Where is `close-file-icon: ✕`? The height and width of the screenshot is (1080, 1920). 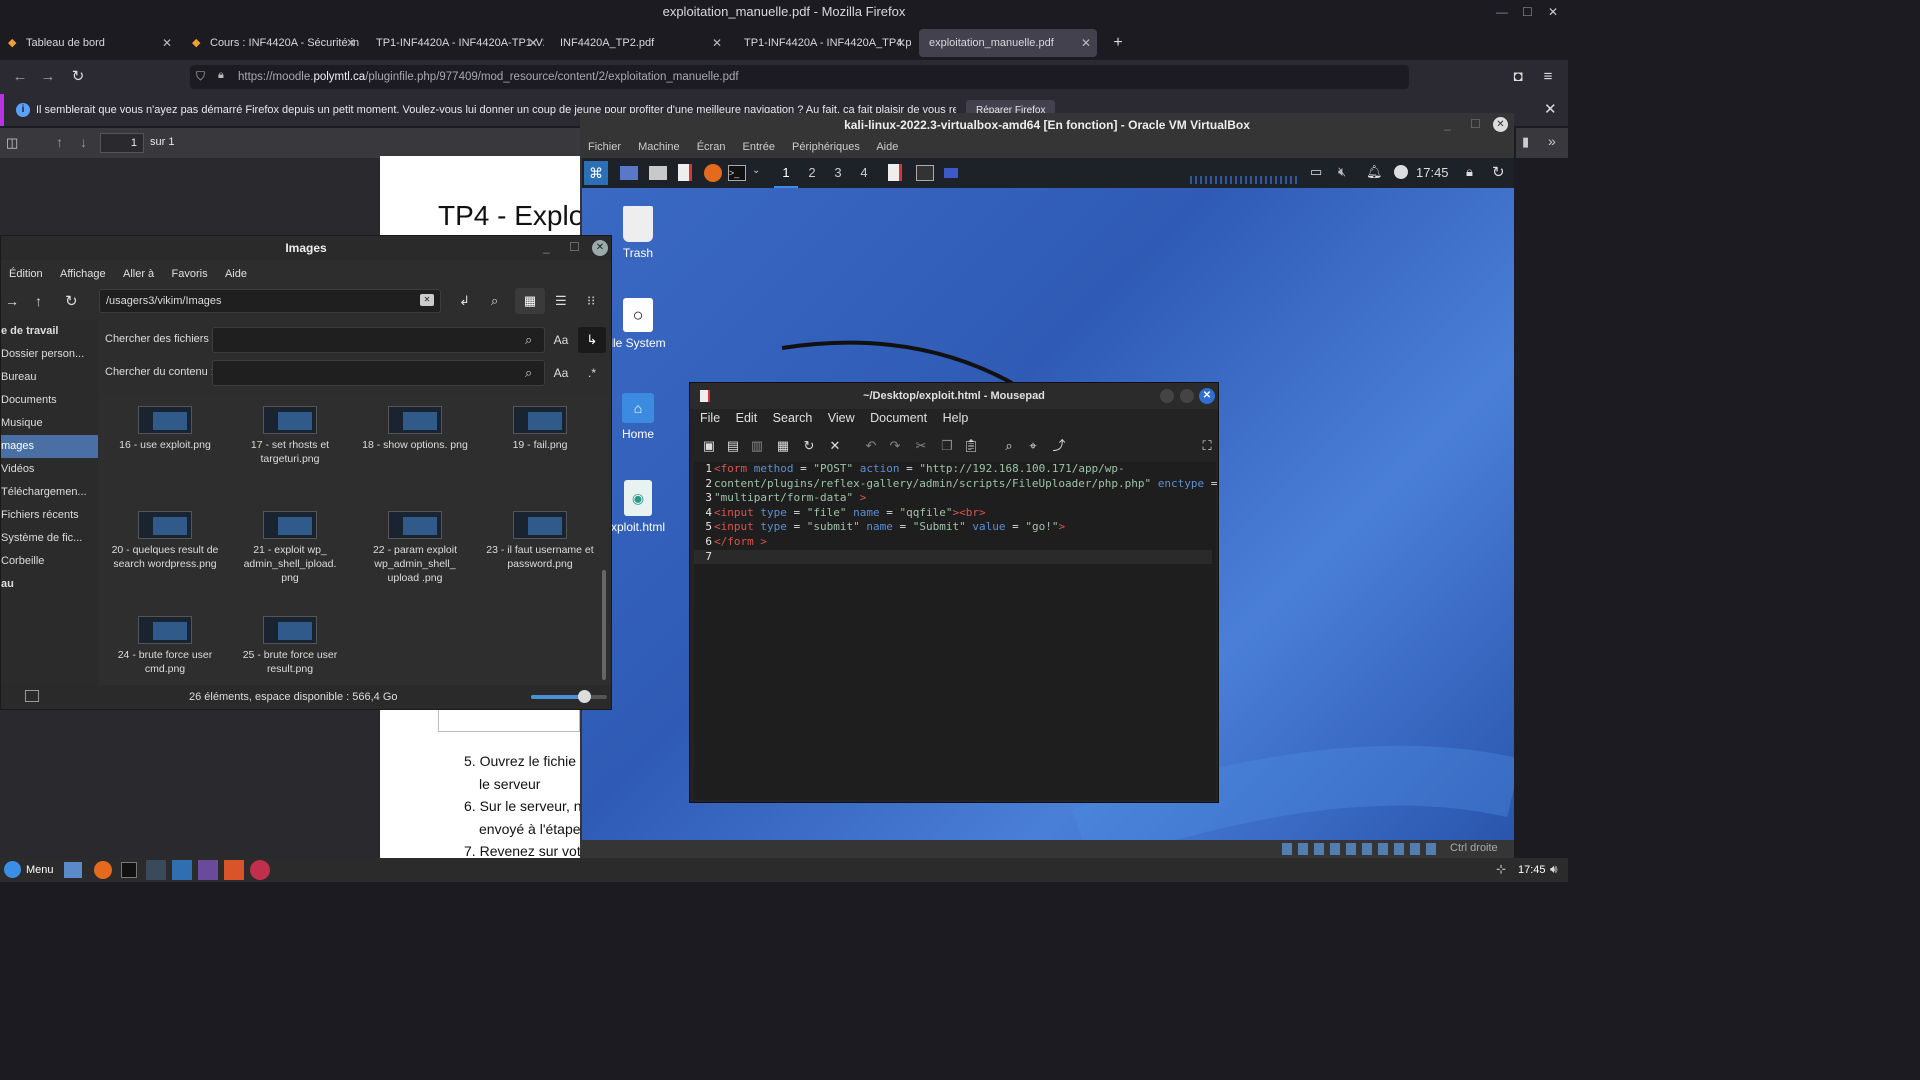 close-file-icon: ✕ is located at coordinates (835, 446).